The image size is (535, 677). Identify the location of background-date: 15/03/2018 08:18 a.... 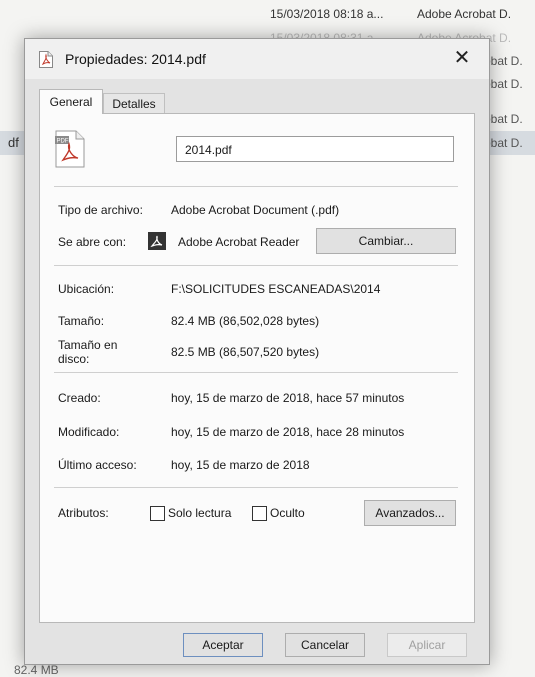
(327, 14).